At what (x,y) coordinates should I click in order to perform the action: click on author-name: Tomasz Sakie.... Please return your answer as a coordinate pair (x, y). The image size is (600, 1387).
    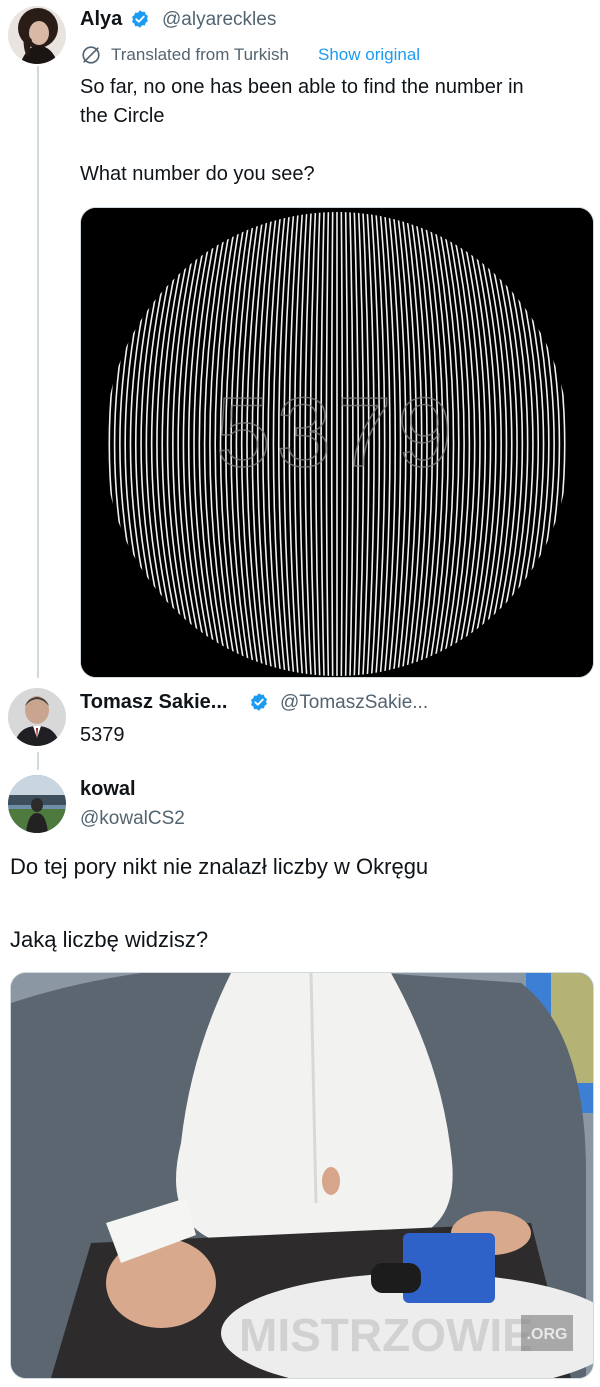
    Looking at the image, I should click on (153, 702).